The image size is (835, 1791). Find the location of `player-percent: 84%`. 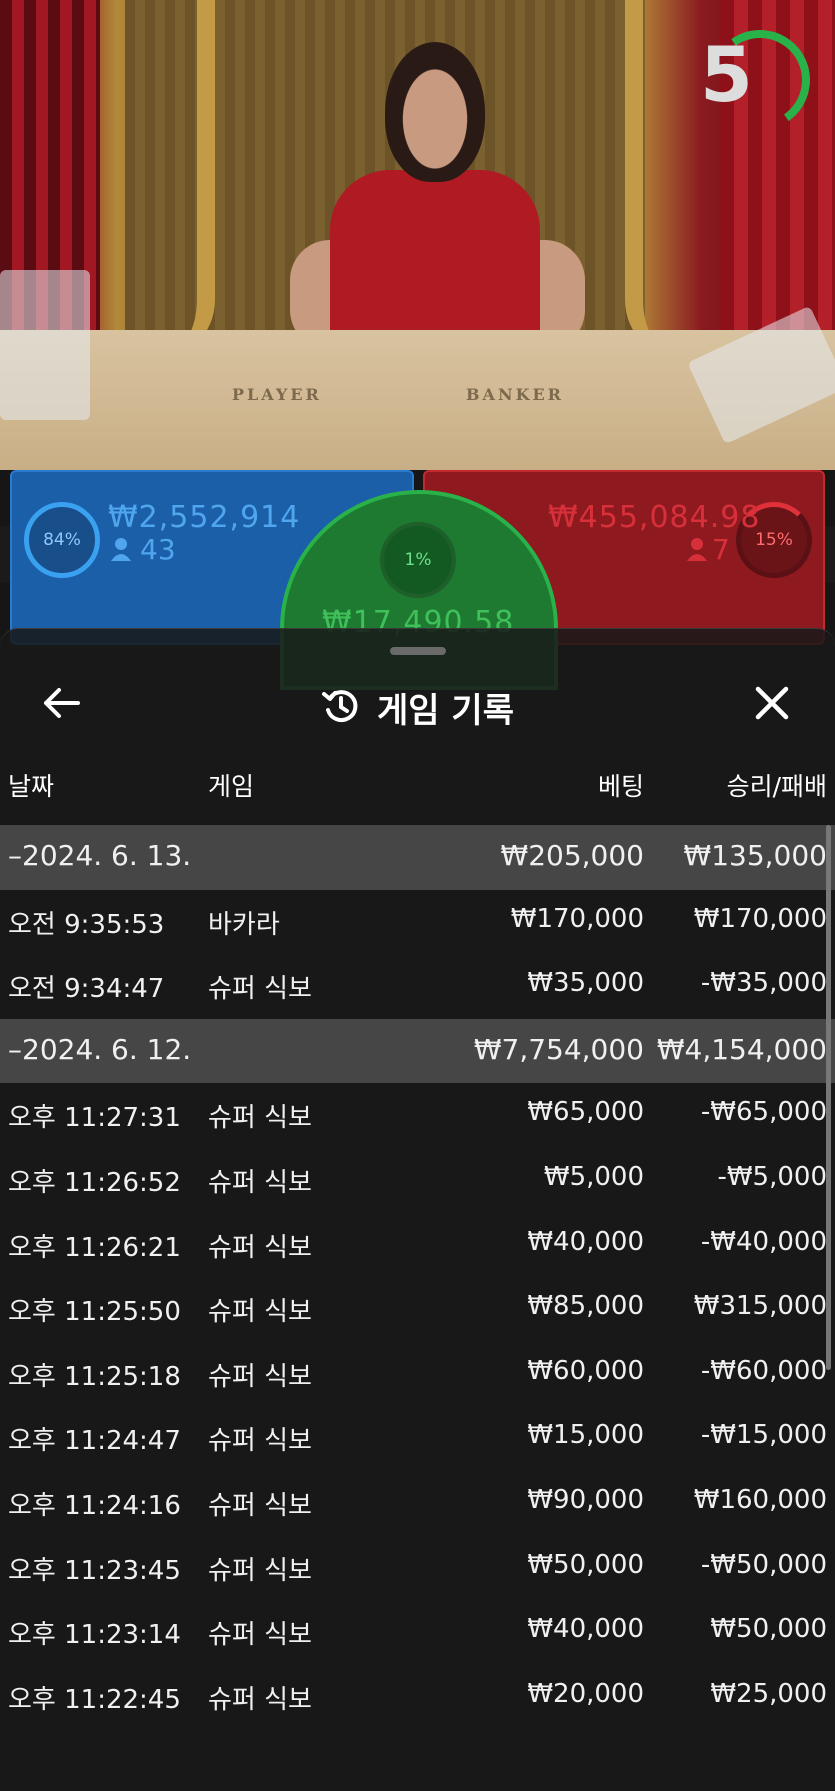

player-percent: 84% is located at coordinates (62, 540).